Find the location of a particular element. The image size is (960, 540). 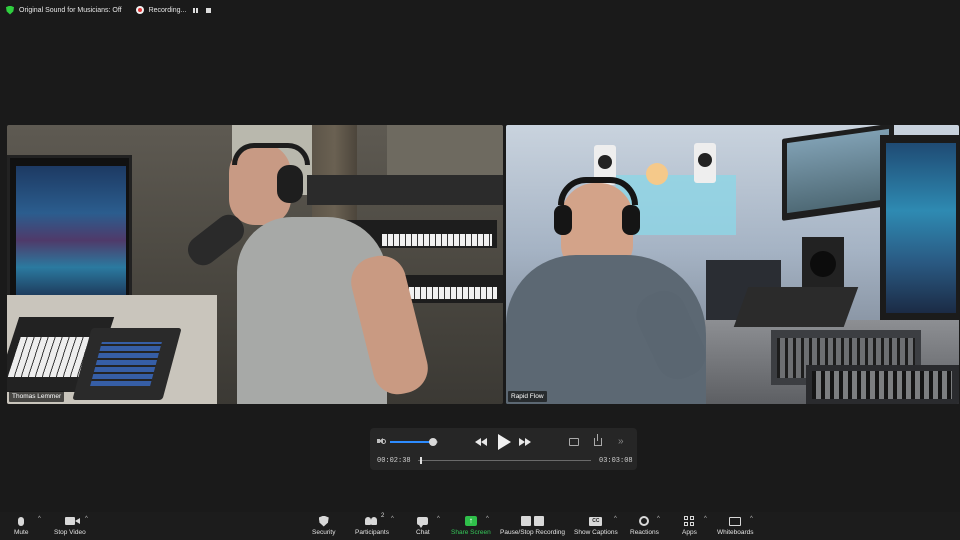

video-monitor is located at coordinates (838, 173).